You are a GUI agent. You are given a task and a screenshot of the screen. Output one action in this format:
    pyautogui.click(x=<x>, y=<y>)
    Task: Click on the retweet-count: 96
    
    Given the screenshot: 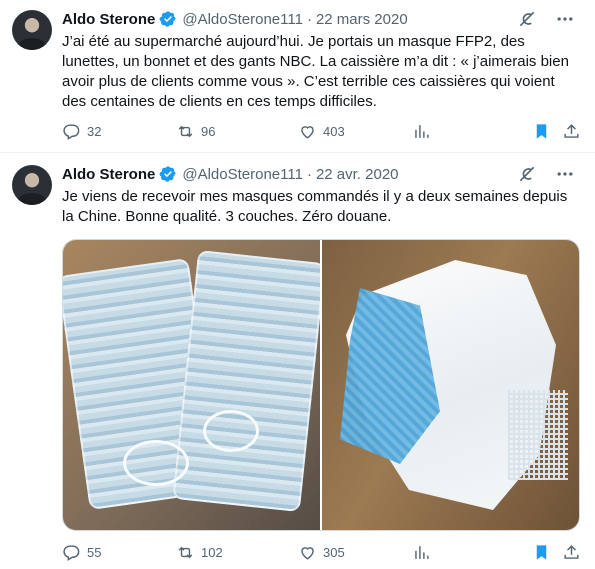 What is the action you would take?
    pyautogui.click(x=208, y=131)
    